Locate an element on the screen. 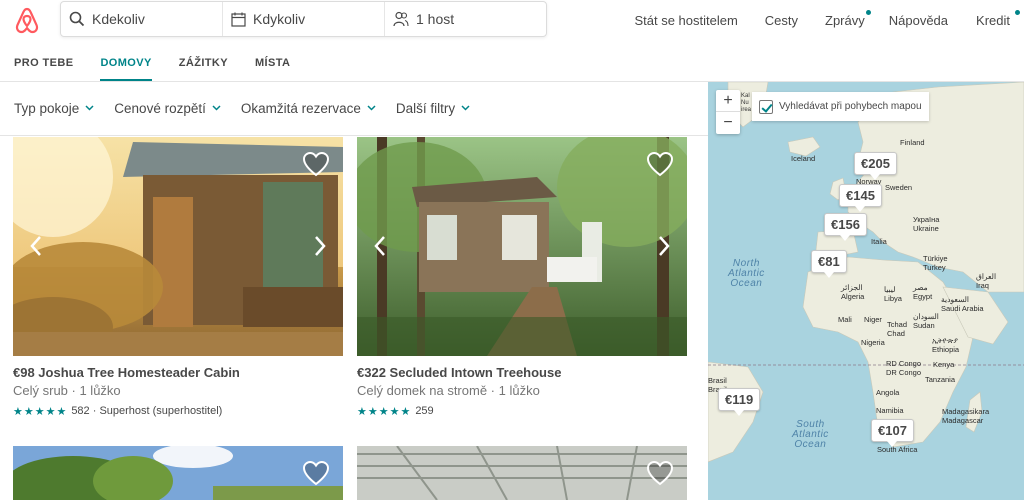  map-label: Finland is located at coordinates (912, 142).